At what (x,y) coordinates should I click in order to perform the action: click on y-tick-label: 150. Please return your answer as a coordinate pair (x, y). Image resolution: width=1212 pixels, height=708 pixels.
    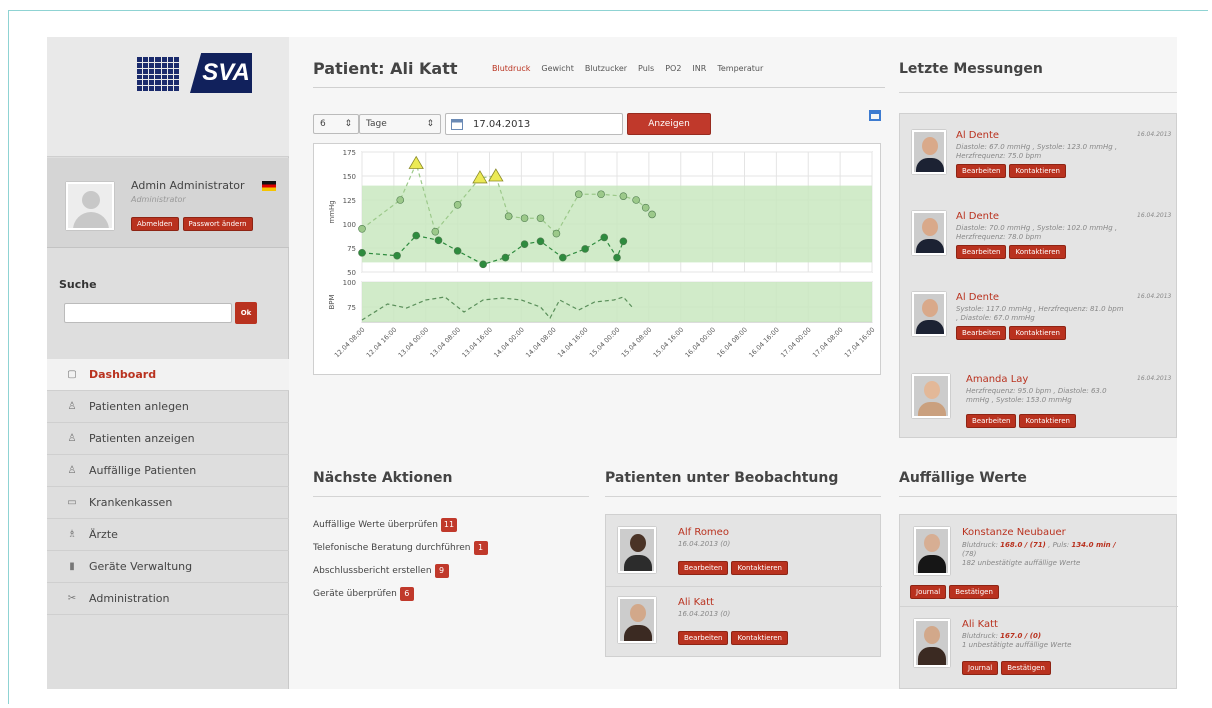
    Looking at the image, I should click on (349, 177).